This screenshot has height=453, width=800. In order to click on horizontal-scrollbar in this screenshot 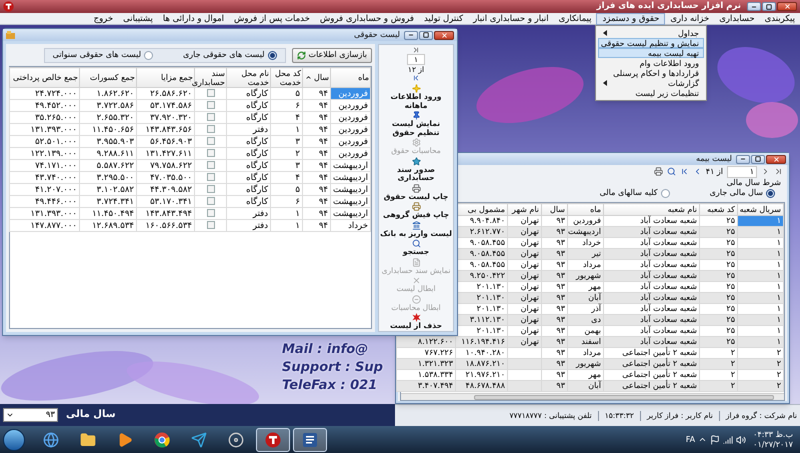, I will do `click(592, 396)`.